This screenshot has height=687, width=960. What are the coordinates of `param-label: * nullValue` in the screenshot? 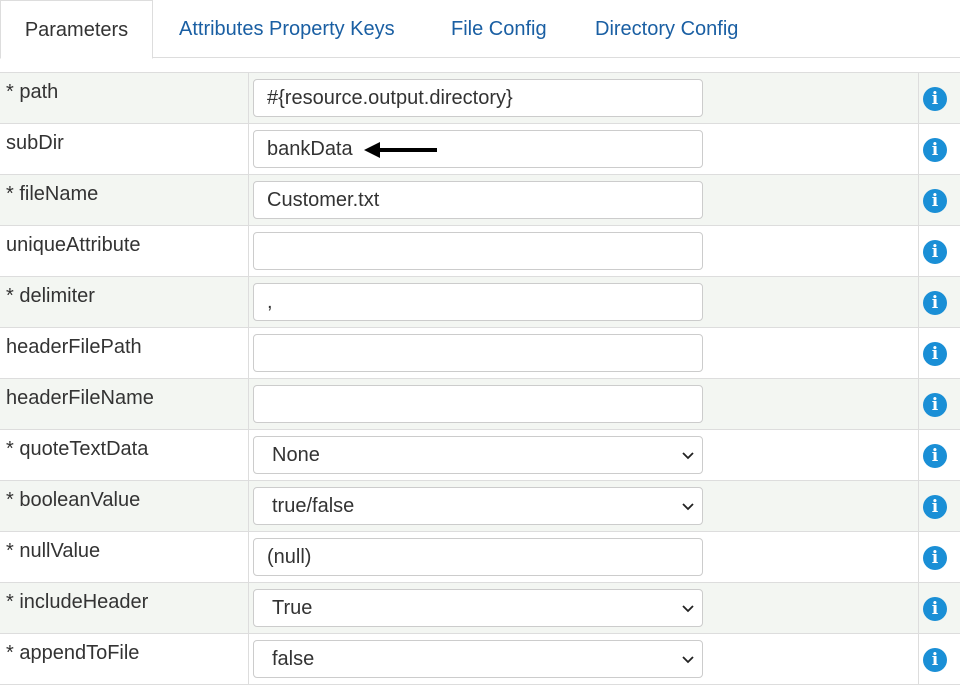 It's located at (124, 557).